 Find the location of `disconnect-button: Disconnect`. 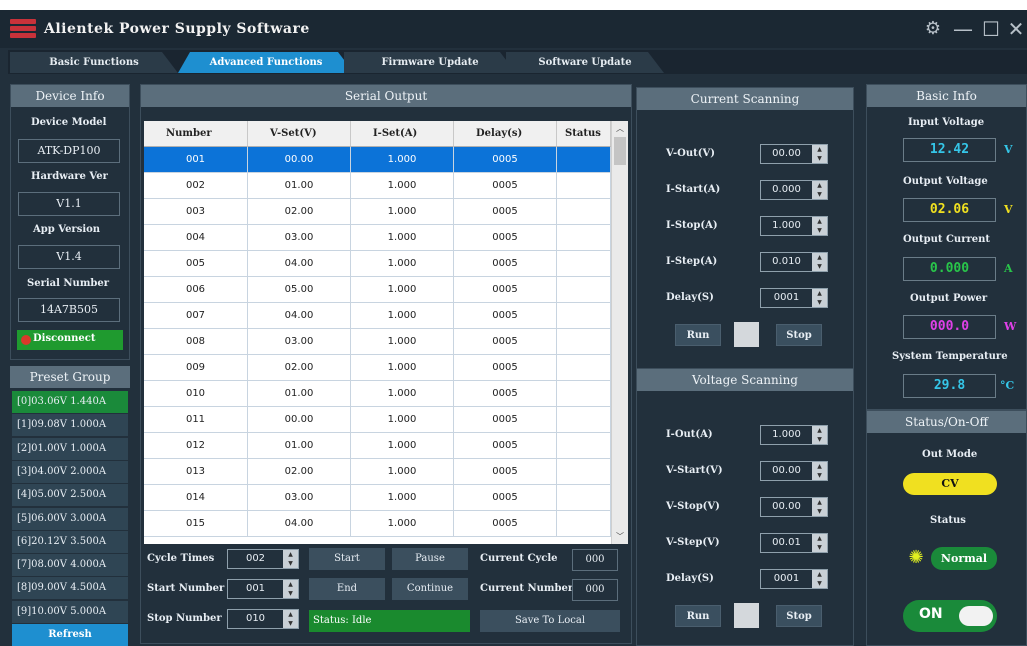

disconnect-button: Disconnect is located at coordinates (70, 340).